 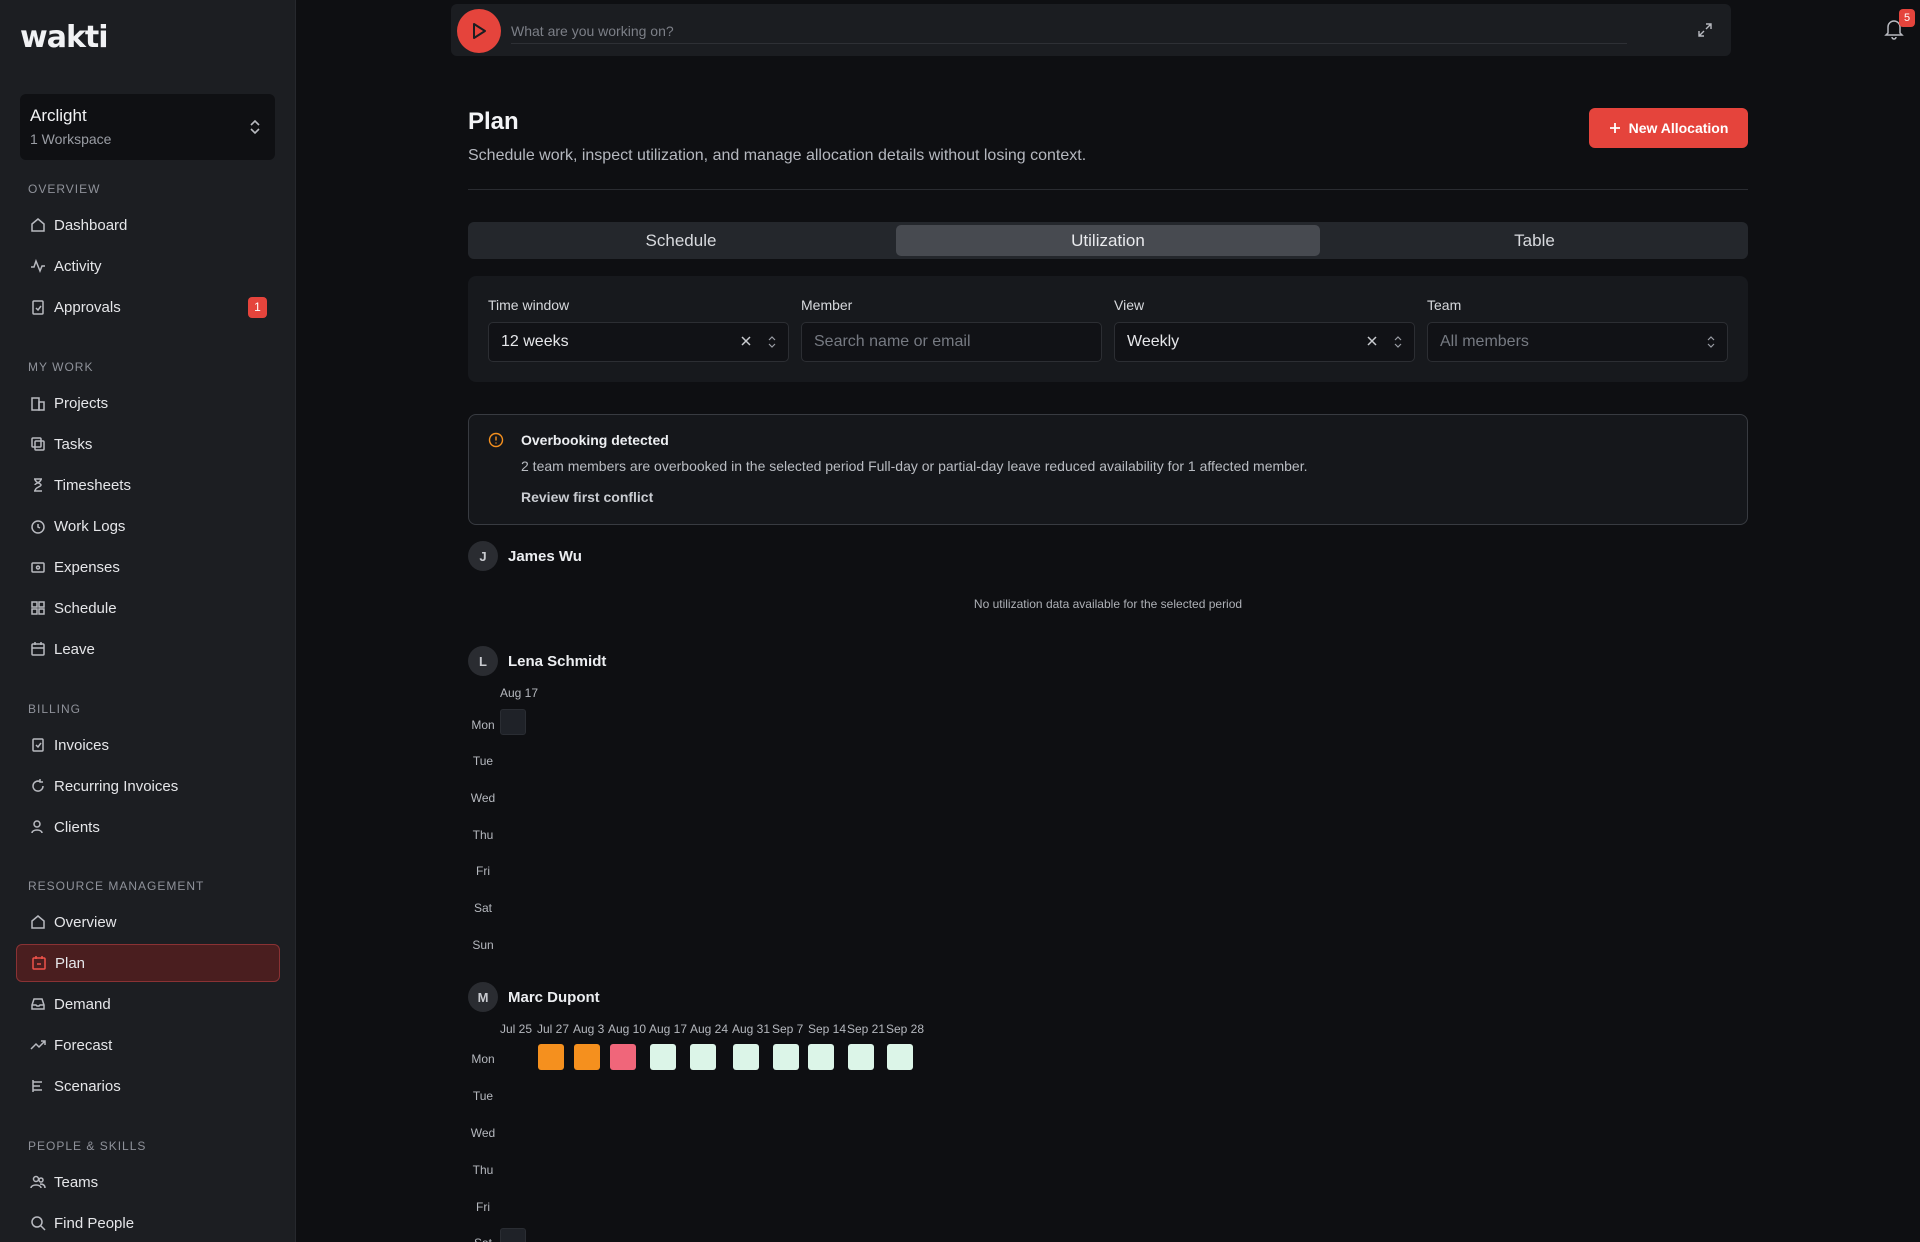 I want to click on search-icon, so click(x=38, y=1223).